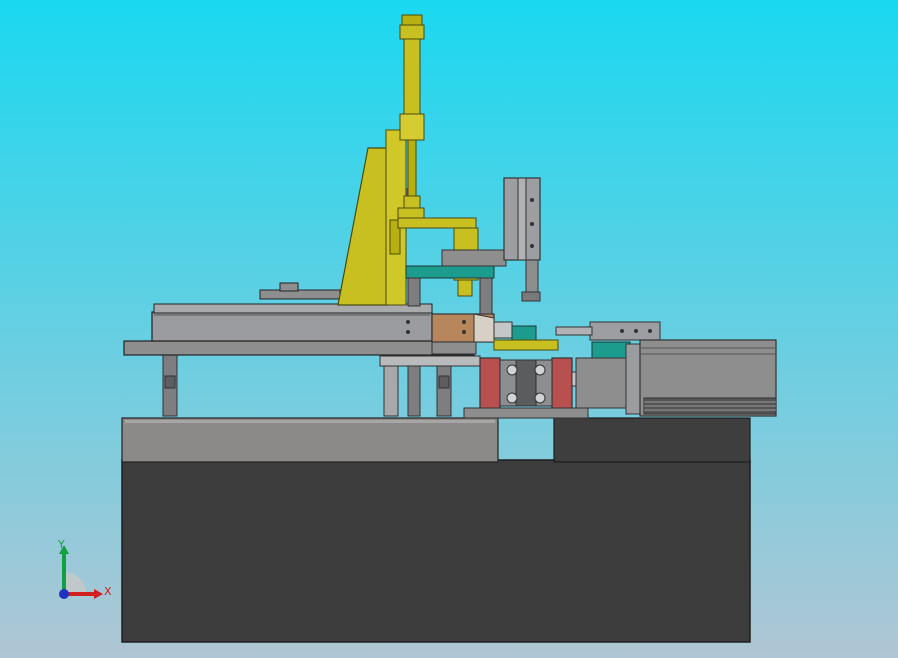 Image resolution: width=898 pixels, height=658 pixels. Describe the element at coordinates (61, 544) in the screenshot. I see `triad-y-label: Y` at that location.